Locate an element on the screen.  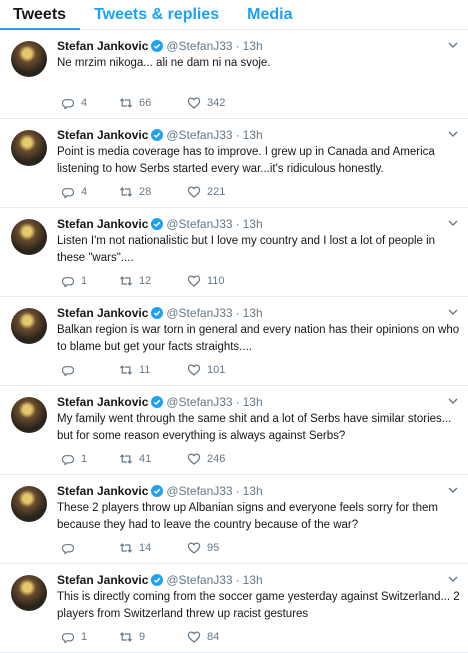
tweet-actions: 4 28 221 is located at coordinates (143, 192).